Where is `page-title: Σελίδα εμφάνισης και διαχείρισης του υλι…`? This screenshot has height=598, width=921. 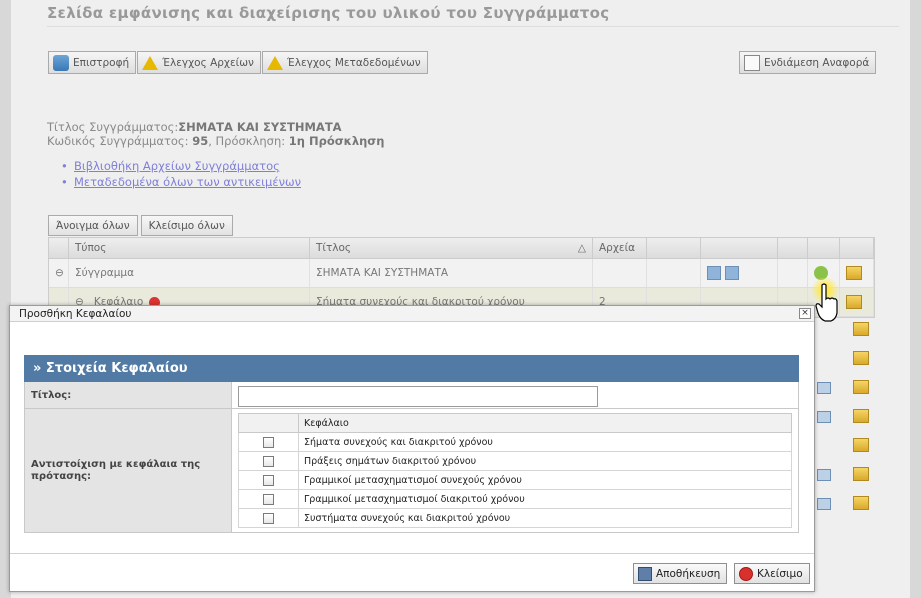
page-title: Σελίδα εμφάνισης και διαχείρισης του υλι… is located at coordinates (328, 13).